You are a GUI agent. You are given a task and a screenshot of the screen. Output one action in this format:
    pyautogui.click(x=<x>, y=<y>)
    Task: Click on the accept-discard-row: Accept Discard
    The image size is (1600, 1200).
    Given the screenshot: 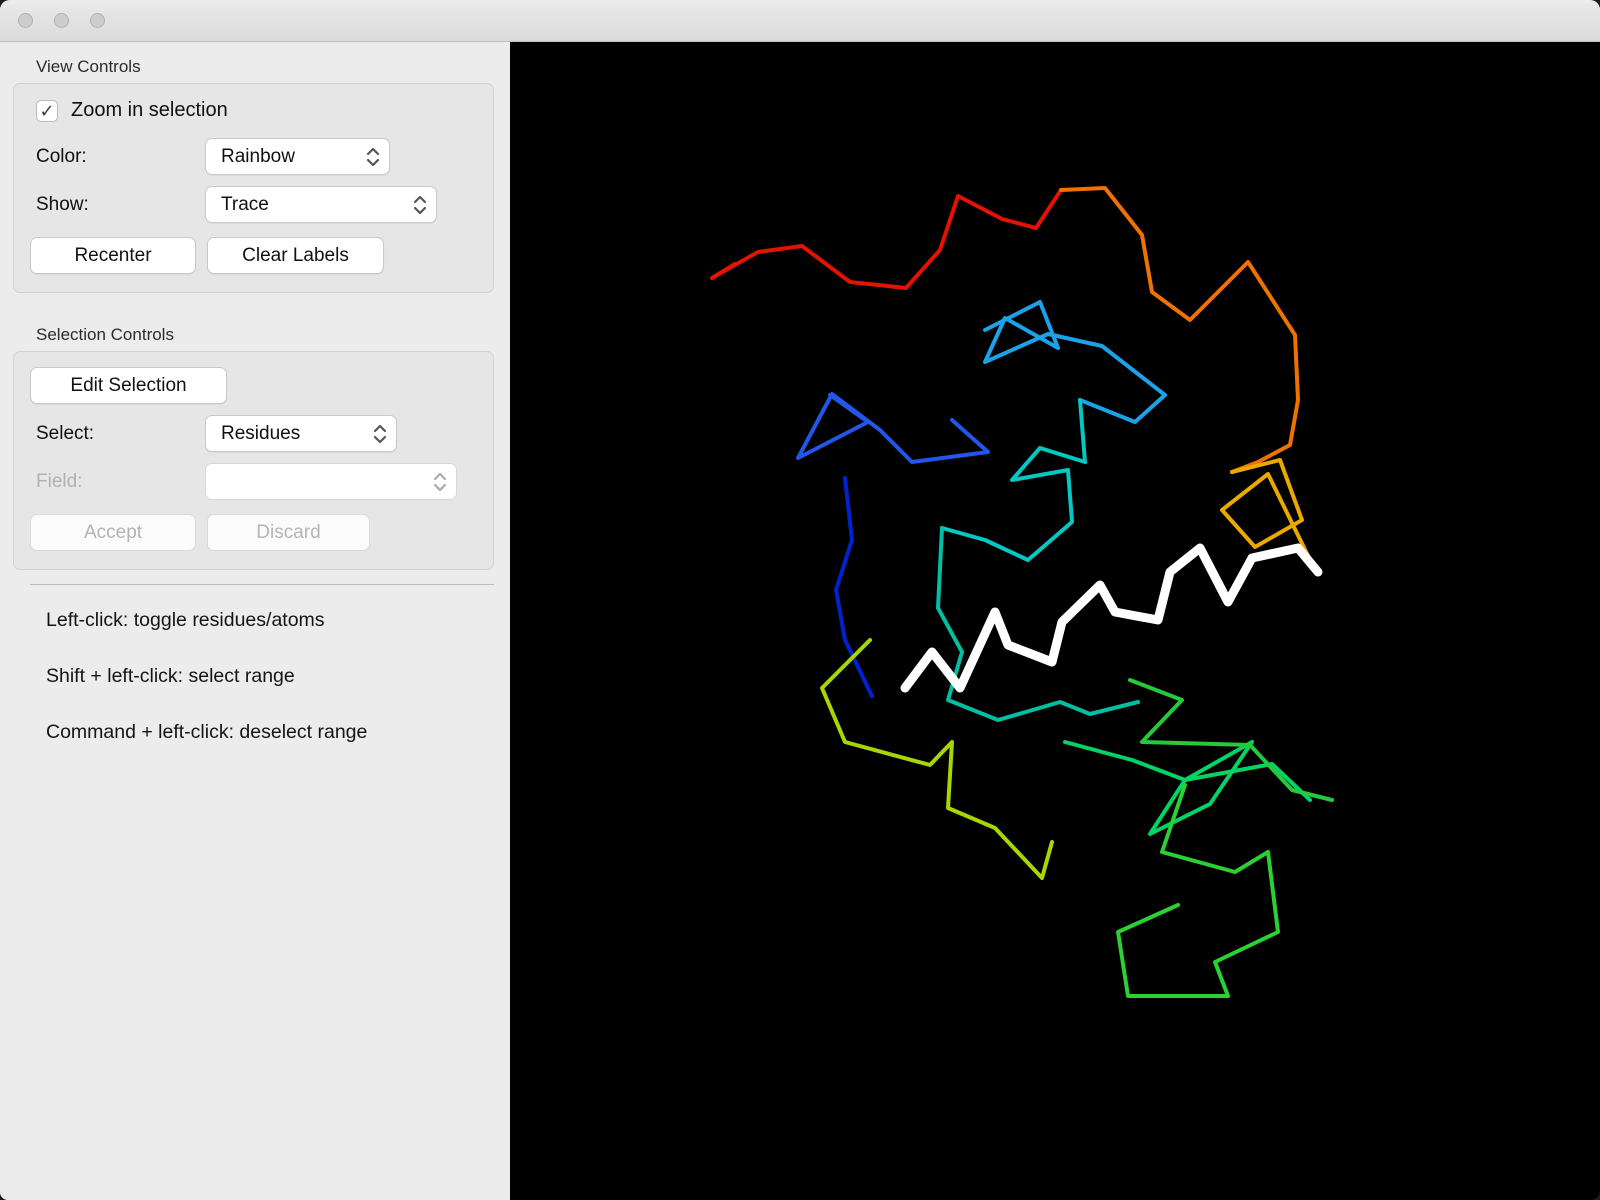 What is the action you would take?
    pyautogui.click(x=253, y=532)
    